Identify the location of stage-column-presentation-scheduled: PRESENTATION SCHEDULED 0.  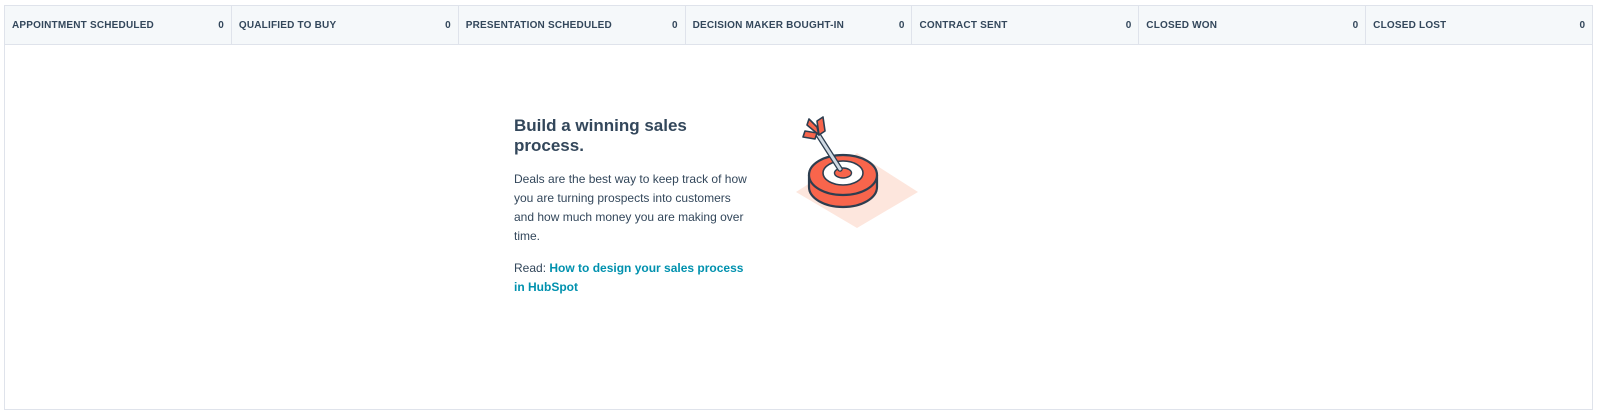
(572, 25).